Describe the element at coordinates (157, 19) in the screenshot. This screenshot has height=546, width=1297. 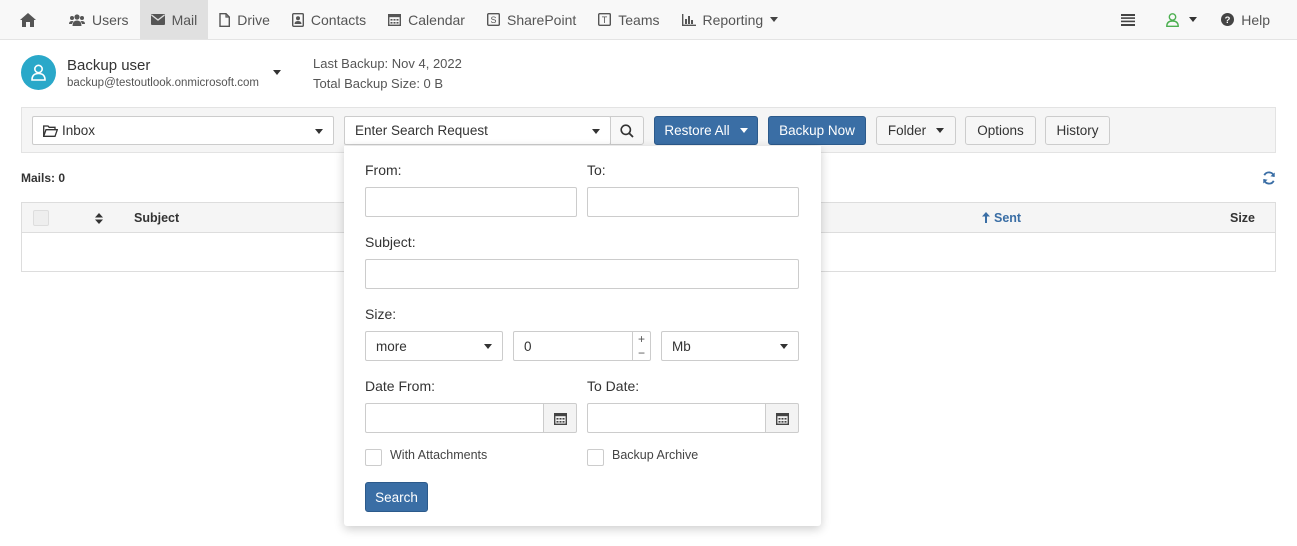
I see `envelope-icon` at that location.